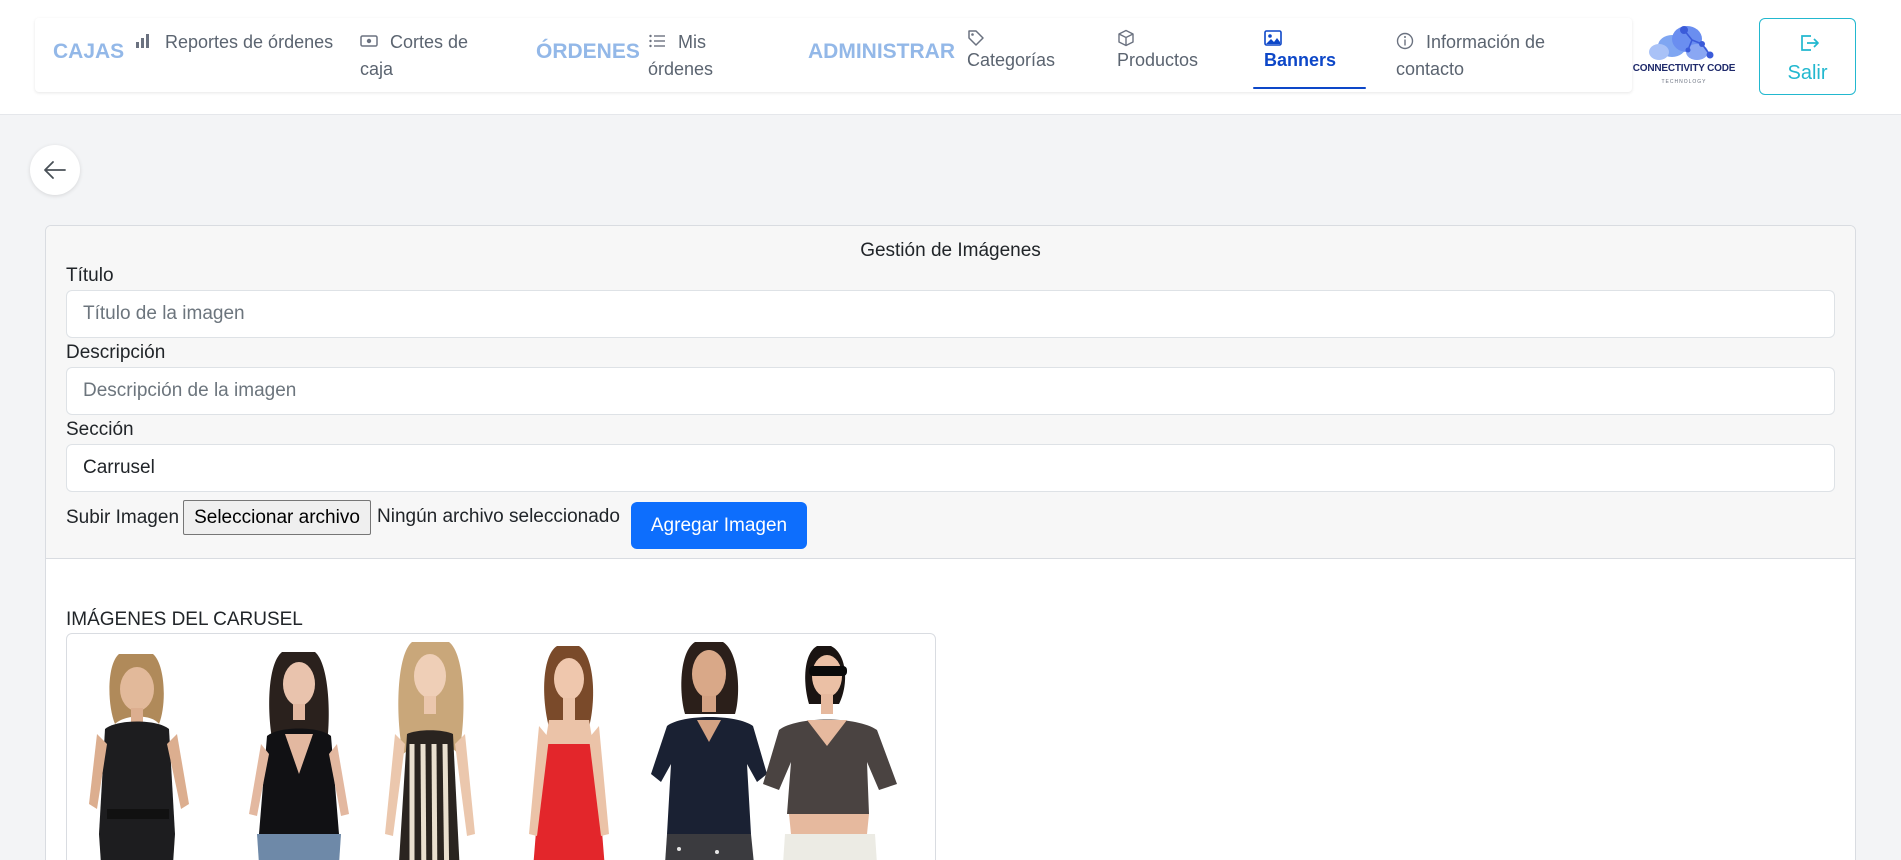 The width and height of the screenshot is (1901, 860). I want to click on carousel-heading: IMÁGENES DEL CARUSEL, so click(184, 619).